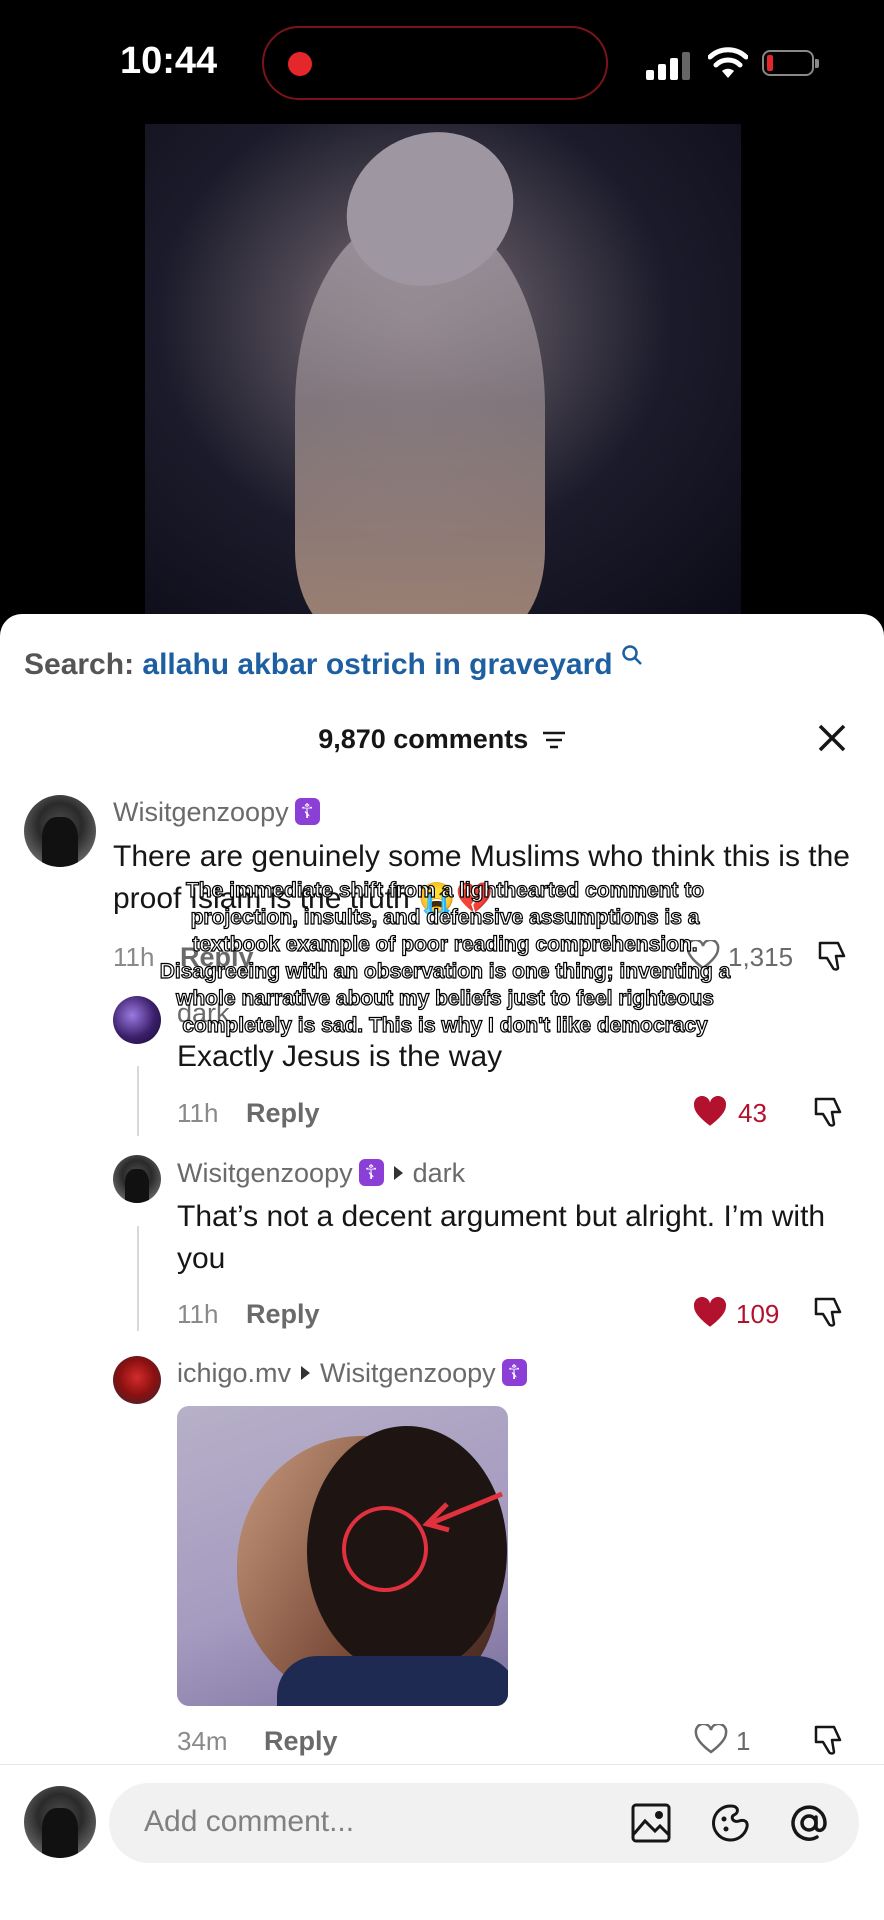 This screenshot has width=884, height=1920. Describe the element at coordinates (669, 66) in the screenshot. I see `signal-icon` at that location.